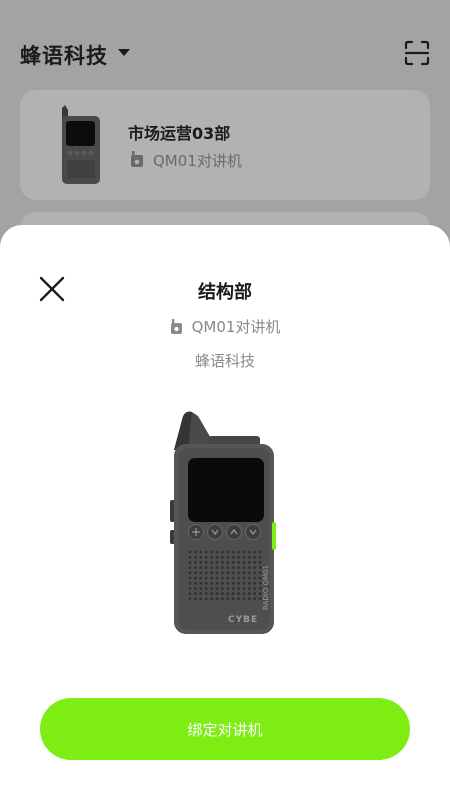 The width and height of the screenshot is (450, 800). What do you see at coordinates (223, 522) in the screenshot?
I see `walkie-talkie-image: CYBE RADIO QM01` at bounding box center [223, 522].